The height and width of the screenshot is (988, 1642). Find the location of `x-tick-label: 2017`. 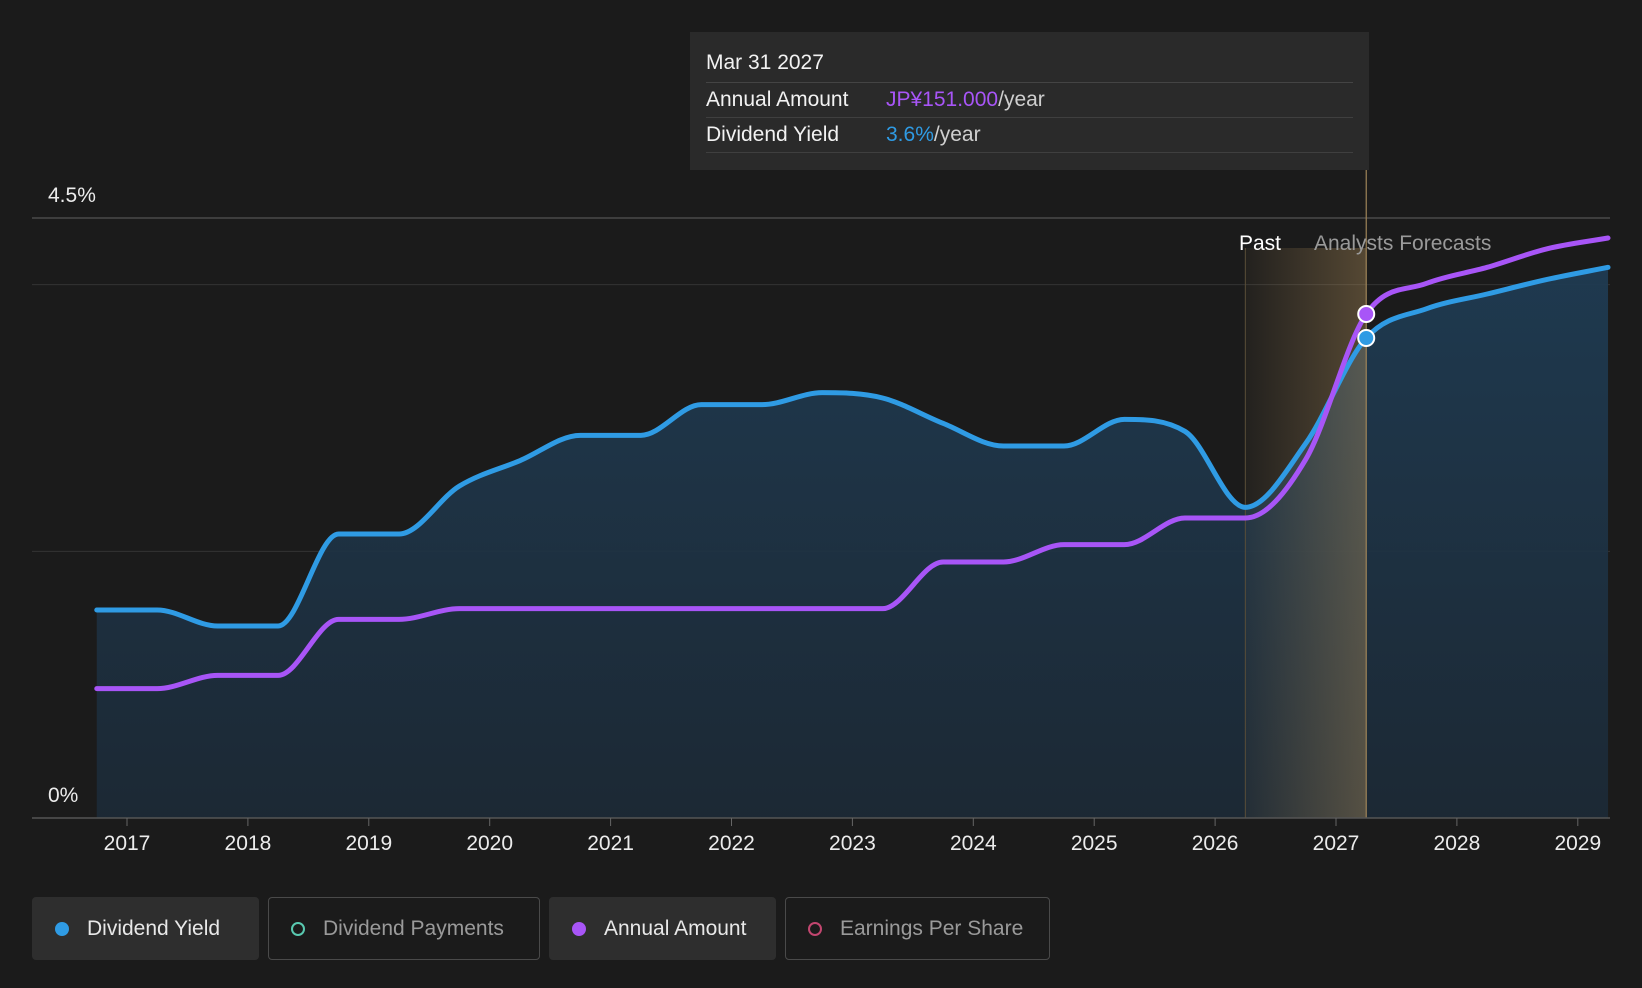

x-tick-label: 2017 is located at coordinates (127, 843).